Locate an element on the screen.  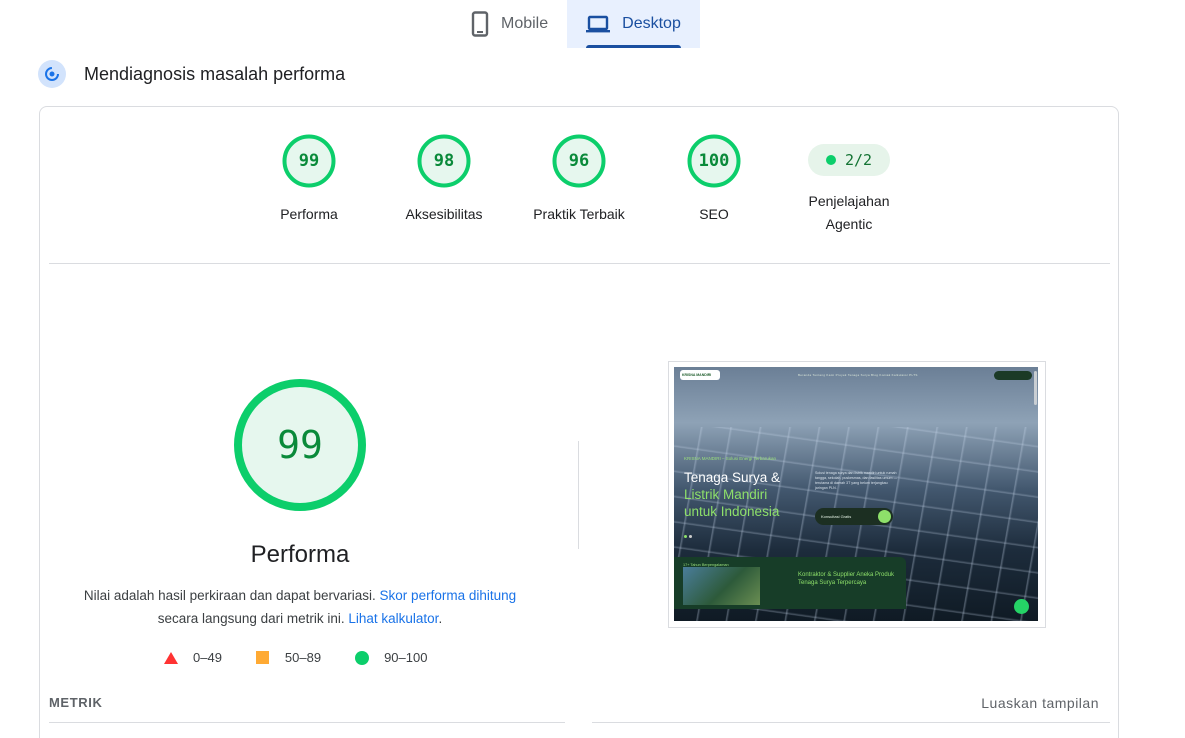
score-calculated-link: Skor performa dihitung is located at coordinates (448, 595).